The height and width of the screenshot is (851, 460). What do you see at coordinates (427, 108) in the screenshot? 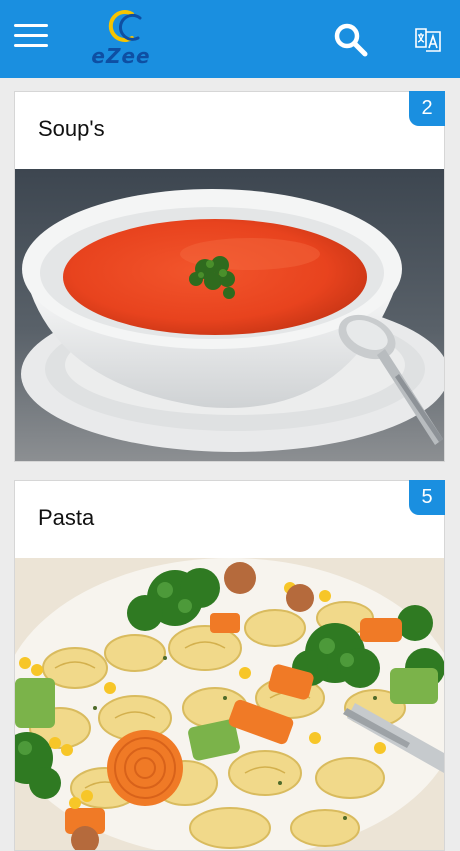
I see `item-count-badge: 2` at bounding box center [427, 108].